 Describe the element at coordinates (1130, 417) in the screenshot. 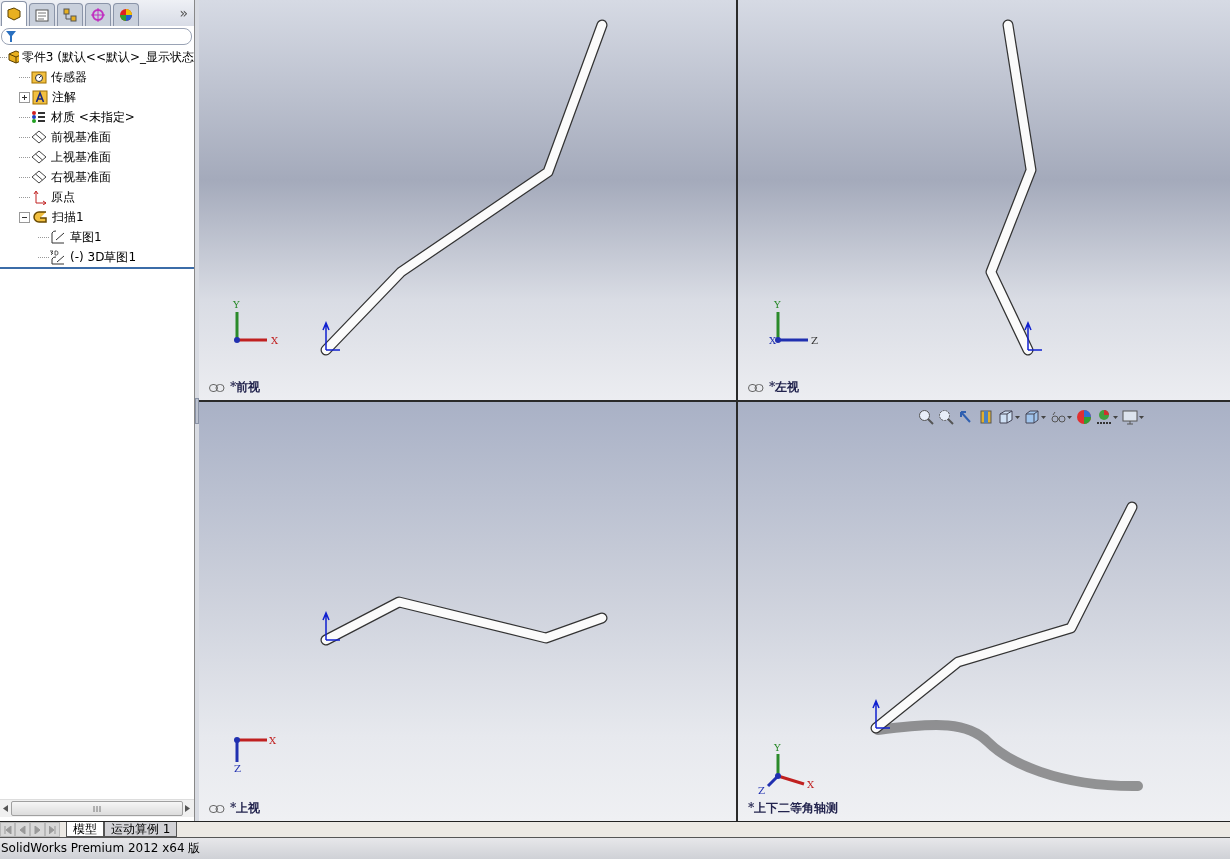

I see `monitor-icon` at that location.